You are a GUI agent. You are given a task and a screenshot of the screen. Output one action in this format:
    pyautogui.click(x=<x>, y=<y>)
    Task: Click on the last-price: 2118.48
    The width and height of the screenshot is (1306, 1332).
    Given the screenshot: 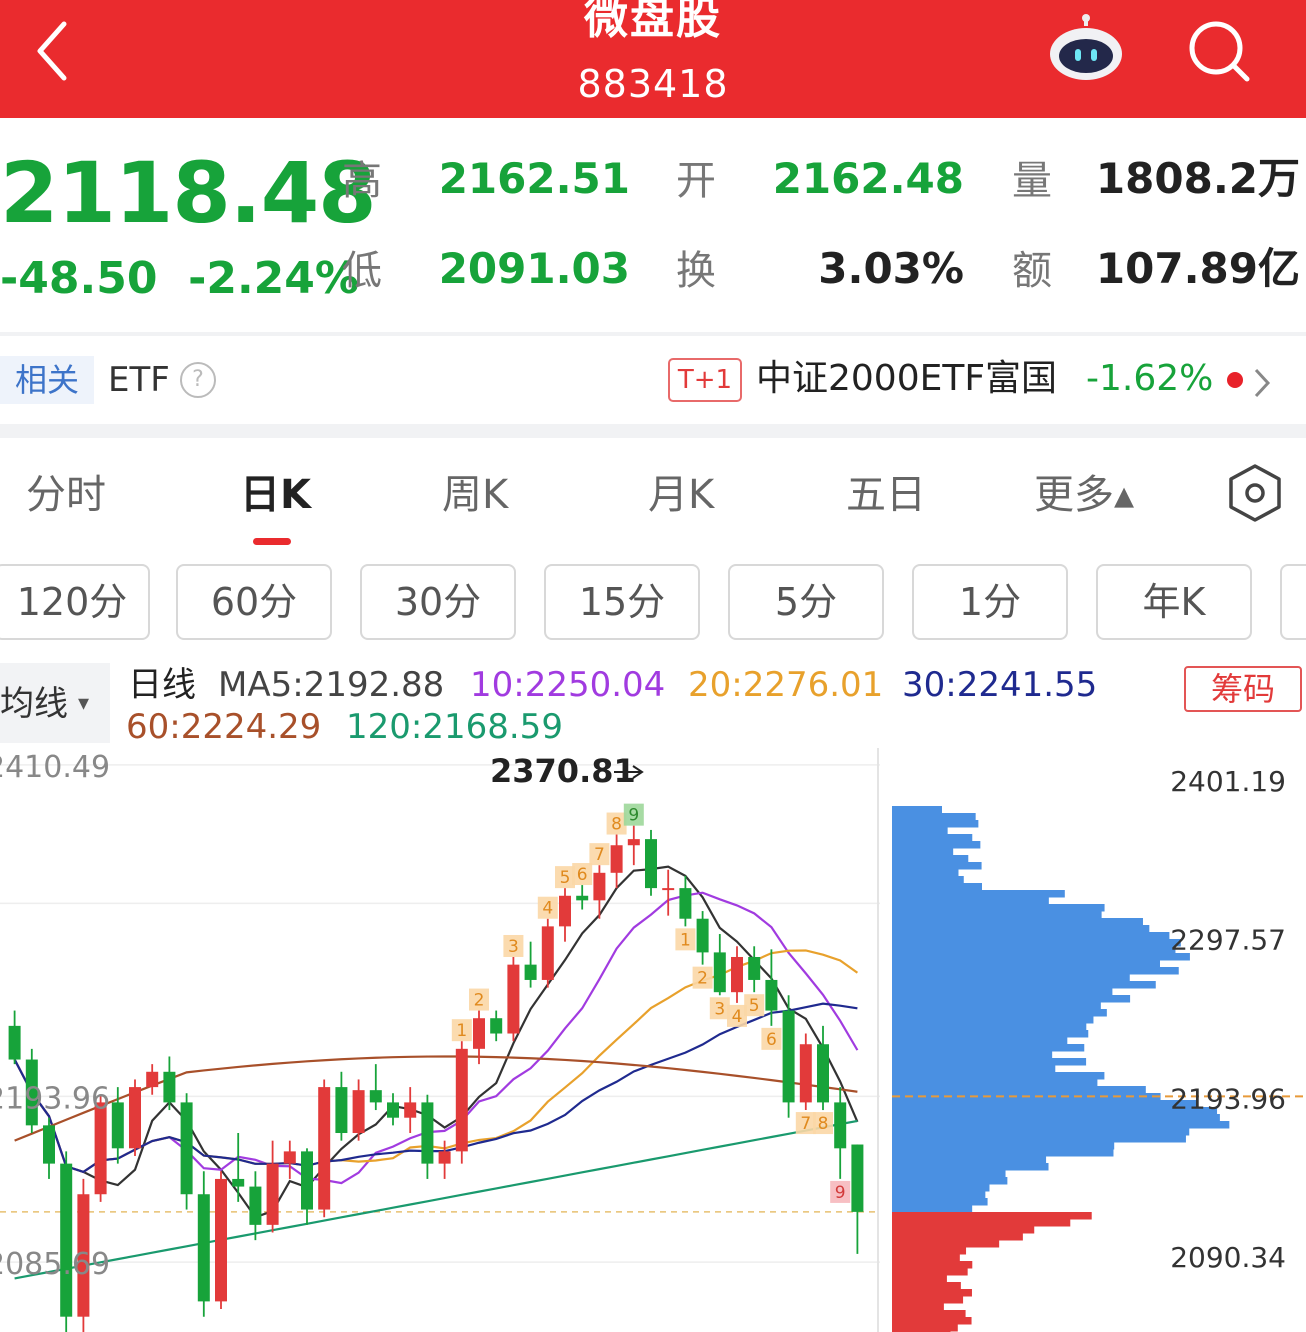 What is the action you would take?
    pyautogui.click(x=188, y=193)
    